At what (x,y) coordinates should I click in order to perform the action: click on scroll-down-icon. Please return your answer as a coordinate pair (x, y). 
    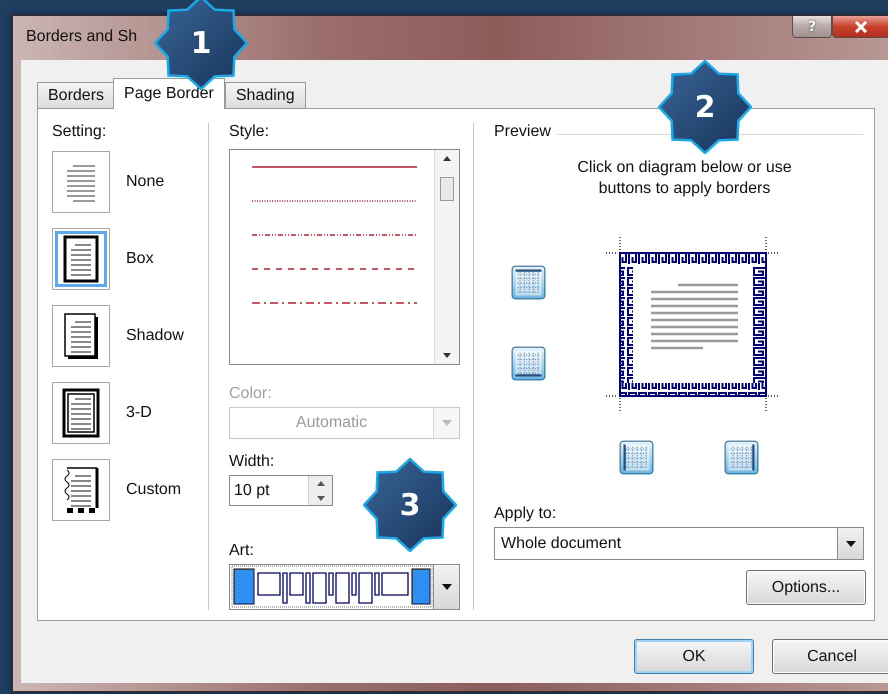
    Looking at the image, I should click on (447, 355).